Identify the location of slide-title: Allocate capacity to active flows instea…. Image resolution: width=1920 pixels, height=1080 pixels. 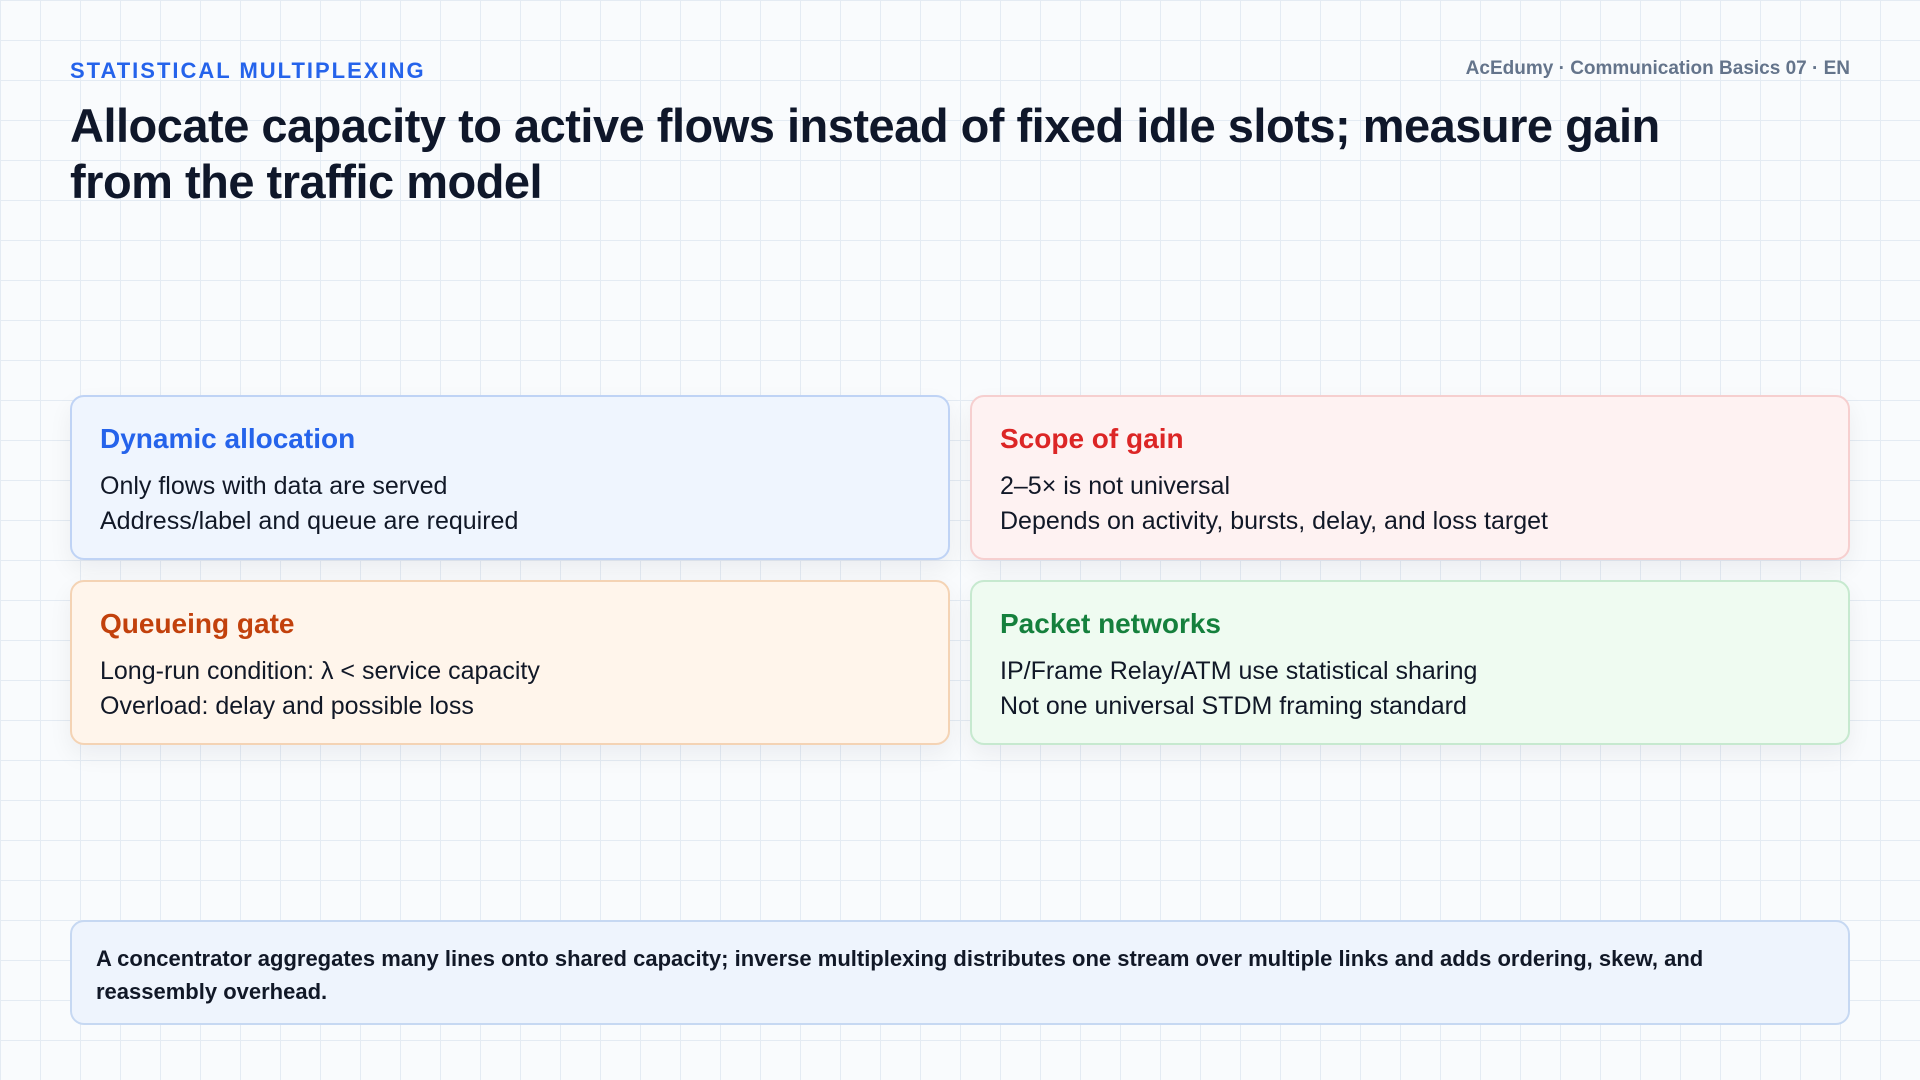
(865, 153).